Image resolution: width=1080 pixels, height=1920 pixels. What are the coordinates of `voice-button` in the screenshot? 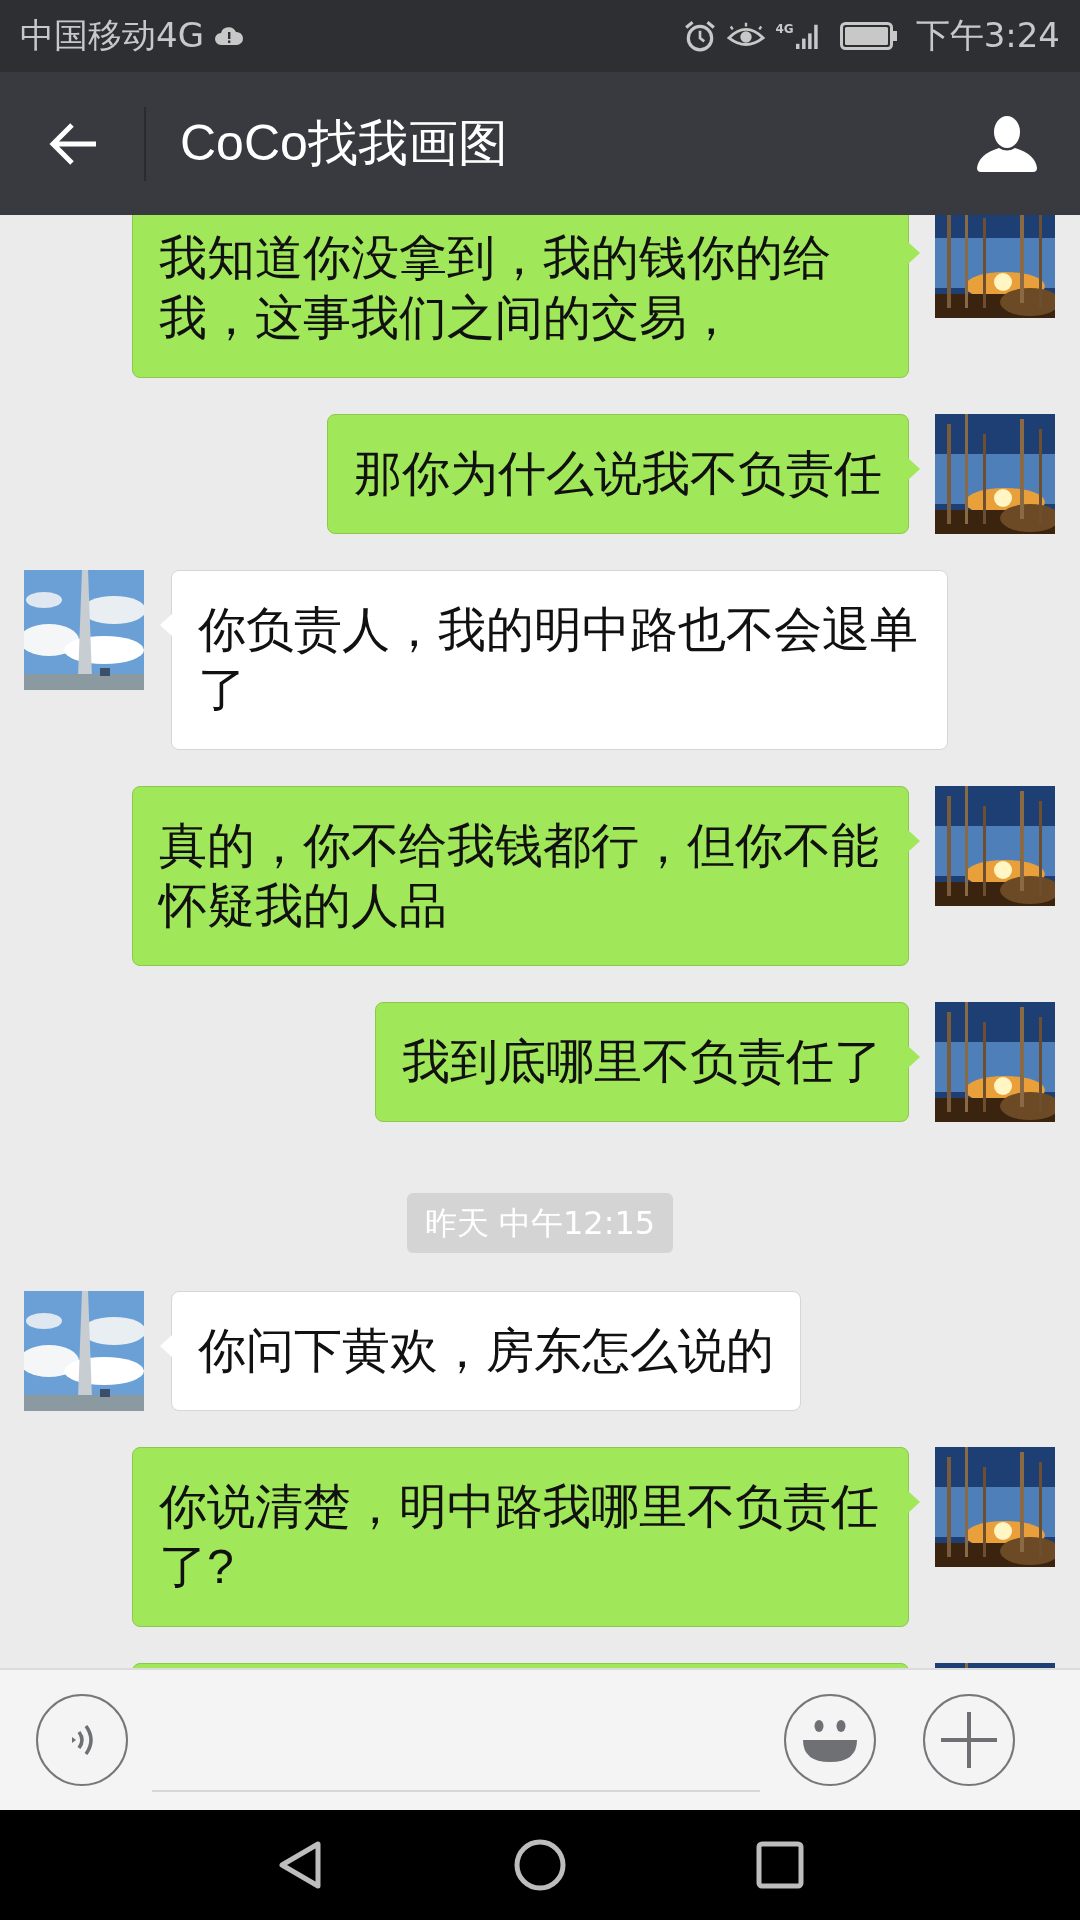 It's located at (82, 1740).